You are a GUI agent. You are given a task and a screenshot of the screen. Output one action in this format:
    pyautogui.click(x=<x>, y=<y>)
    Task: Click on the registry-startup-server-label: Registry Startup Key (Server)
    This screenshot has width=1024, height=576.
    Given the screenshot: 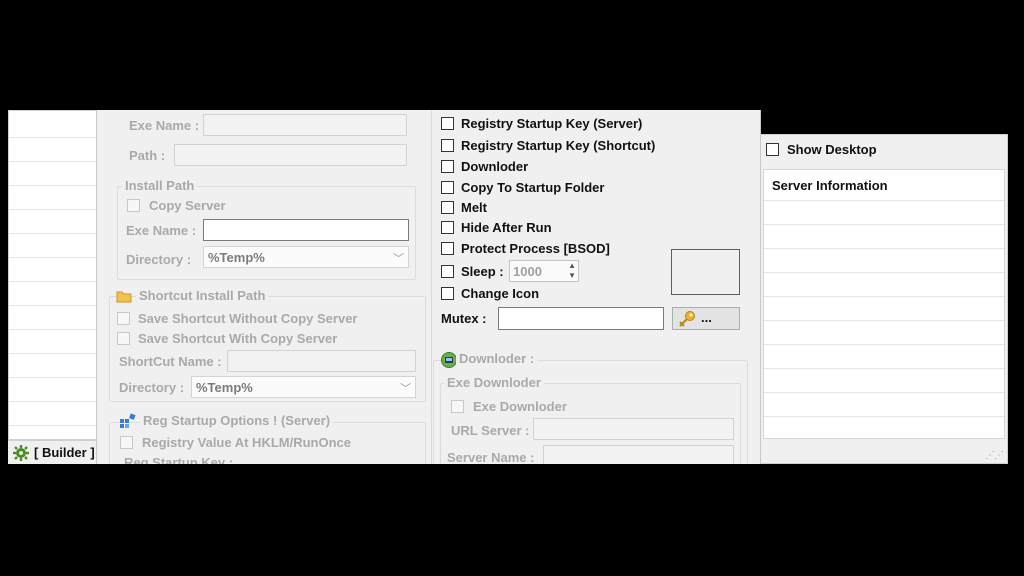 What is the action you would take?
    pyautogui.click(x=552, y=123)
    